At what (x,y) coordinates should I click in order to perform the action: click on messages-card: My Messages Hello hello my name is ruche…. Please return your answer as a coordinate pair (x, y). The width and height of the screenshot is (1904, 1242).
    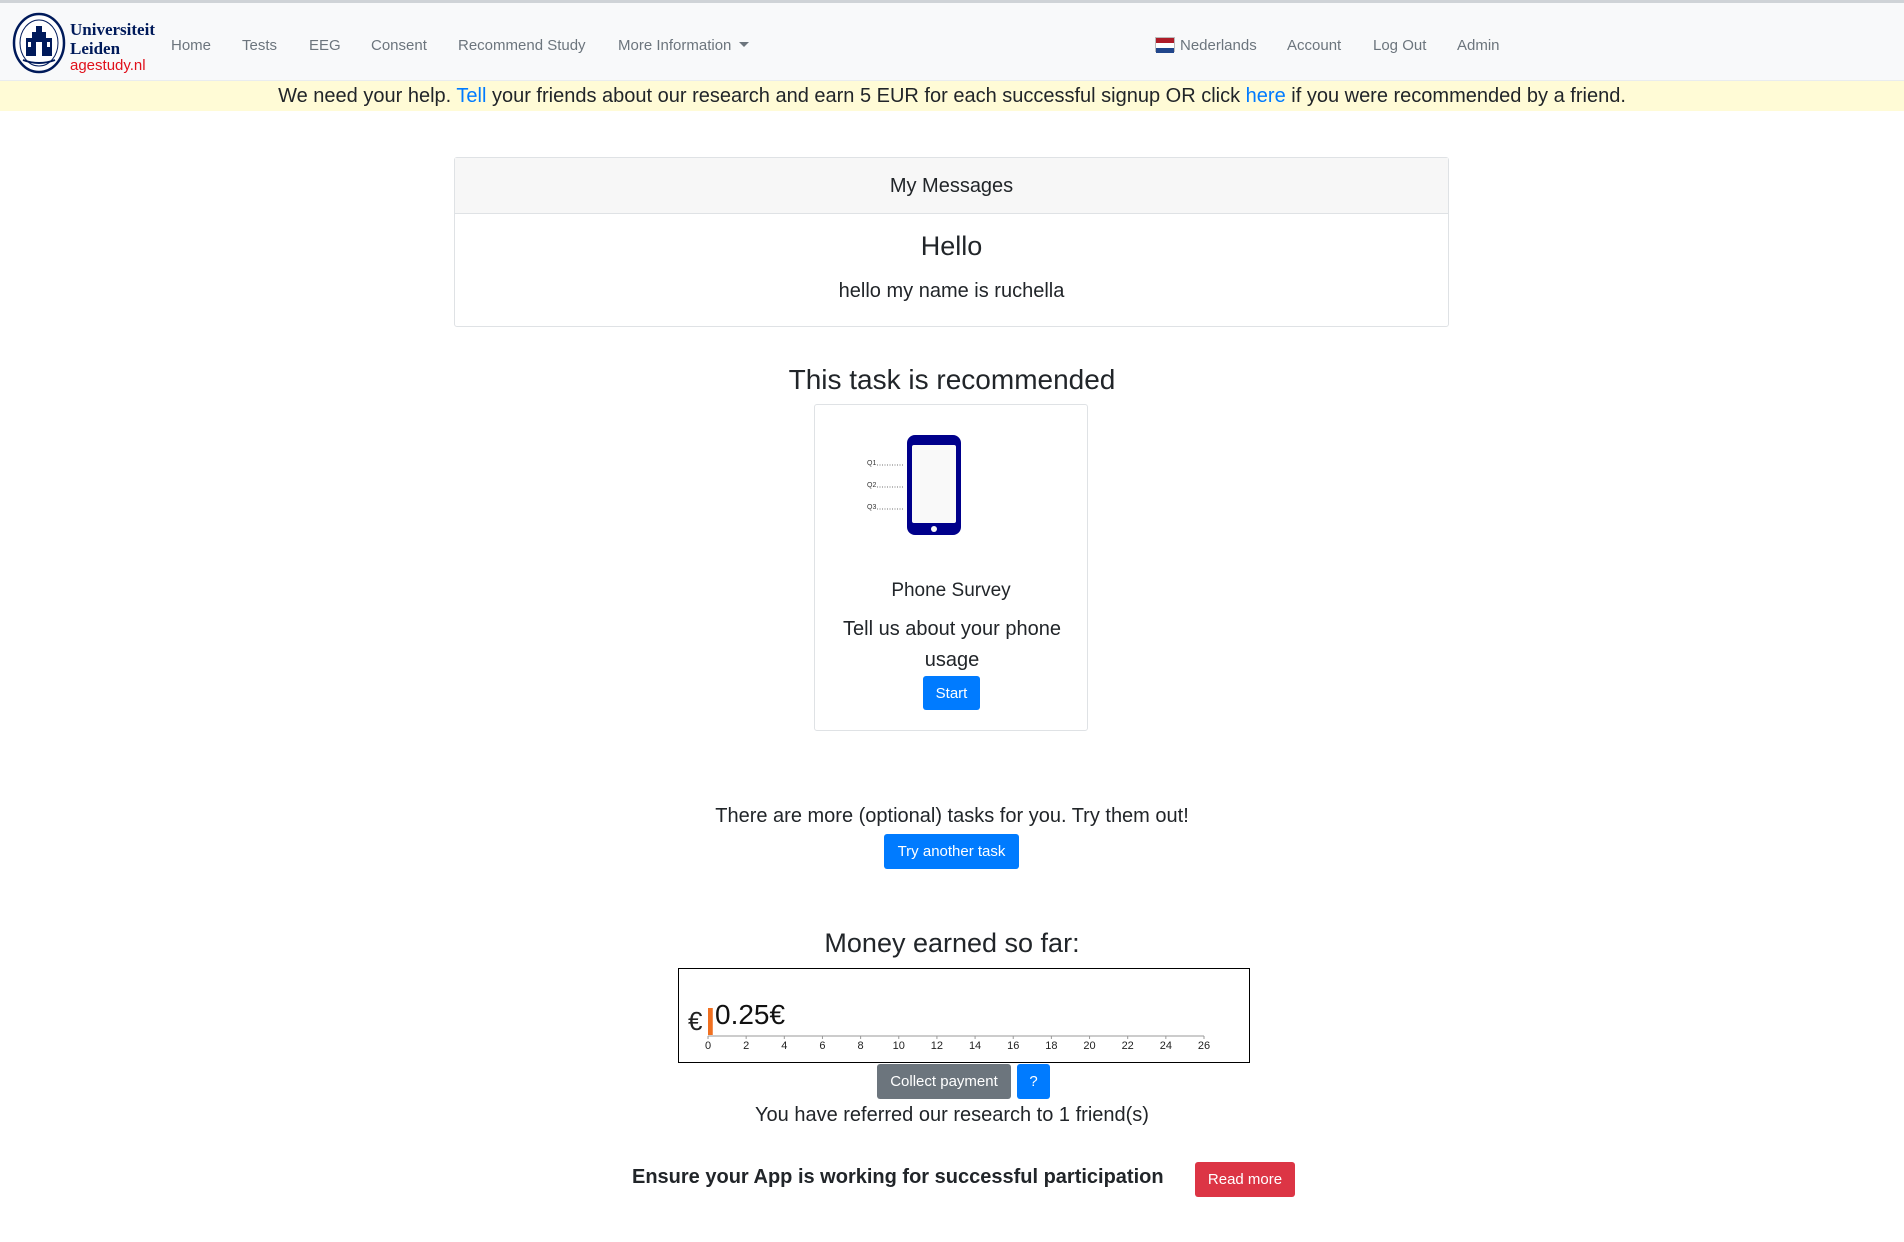
    Looking at the image, I should click on (951, 242).